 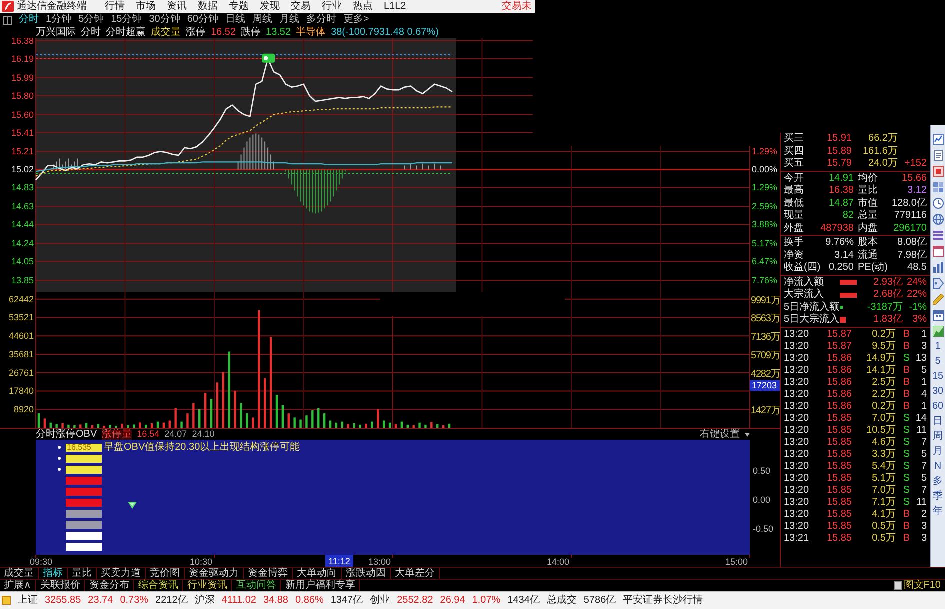 I want to click on menu-item: 发现, so click(x=270, y=7).